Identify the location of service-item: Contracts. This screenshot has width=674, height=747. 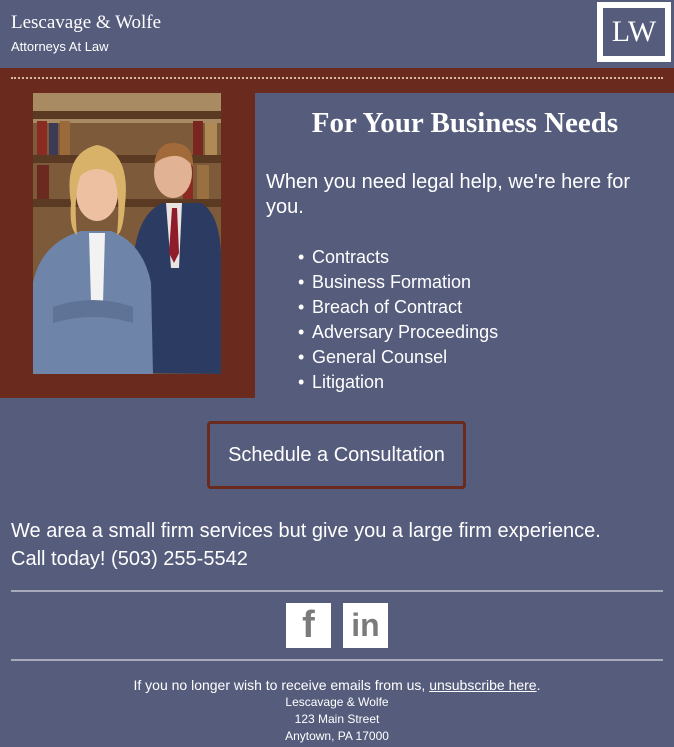
(397, 257).